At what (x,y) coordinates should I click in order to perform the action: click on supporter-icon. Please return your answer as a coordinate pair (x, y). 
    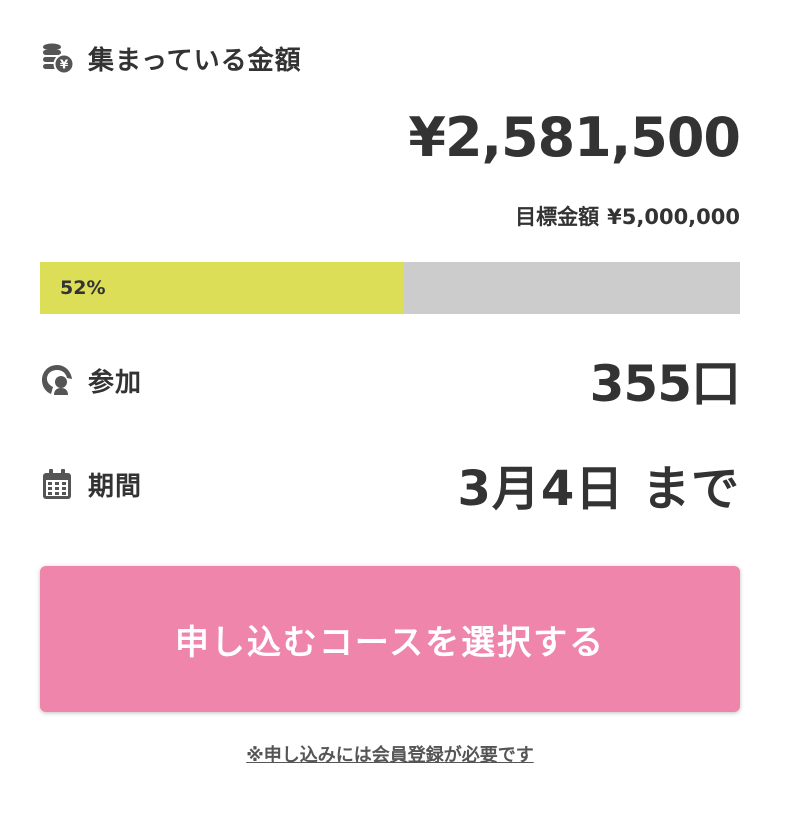
    Looking at the image, I should click on (57, 380).